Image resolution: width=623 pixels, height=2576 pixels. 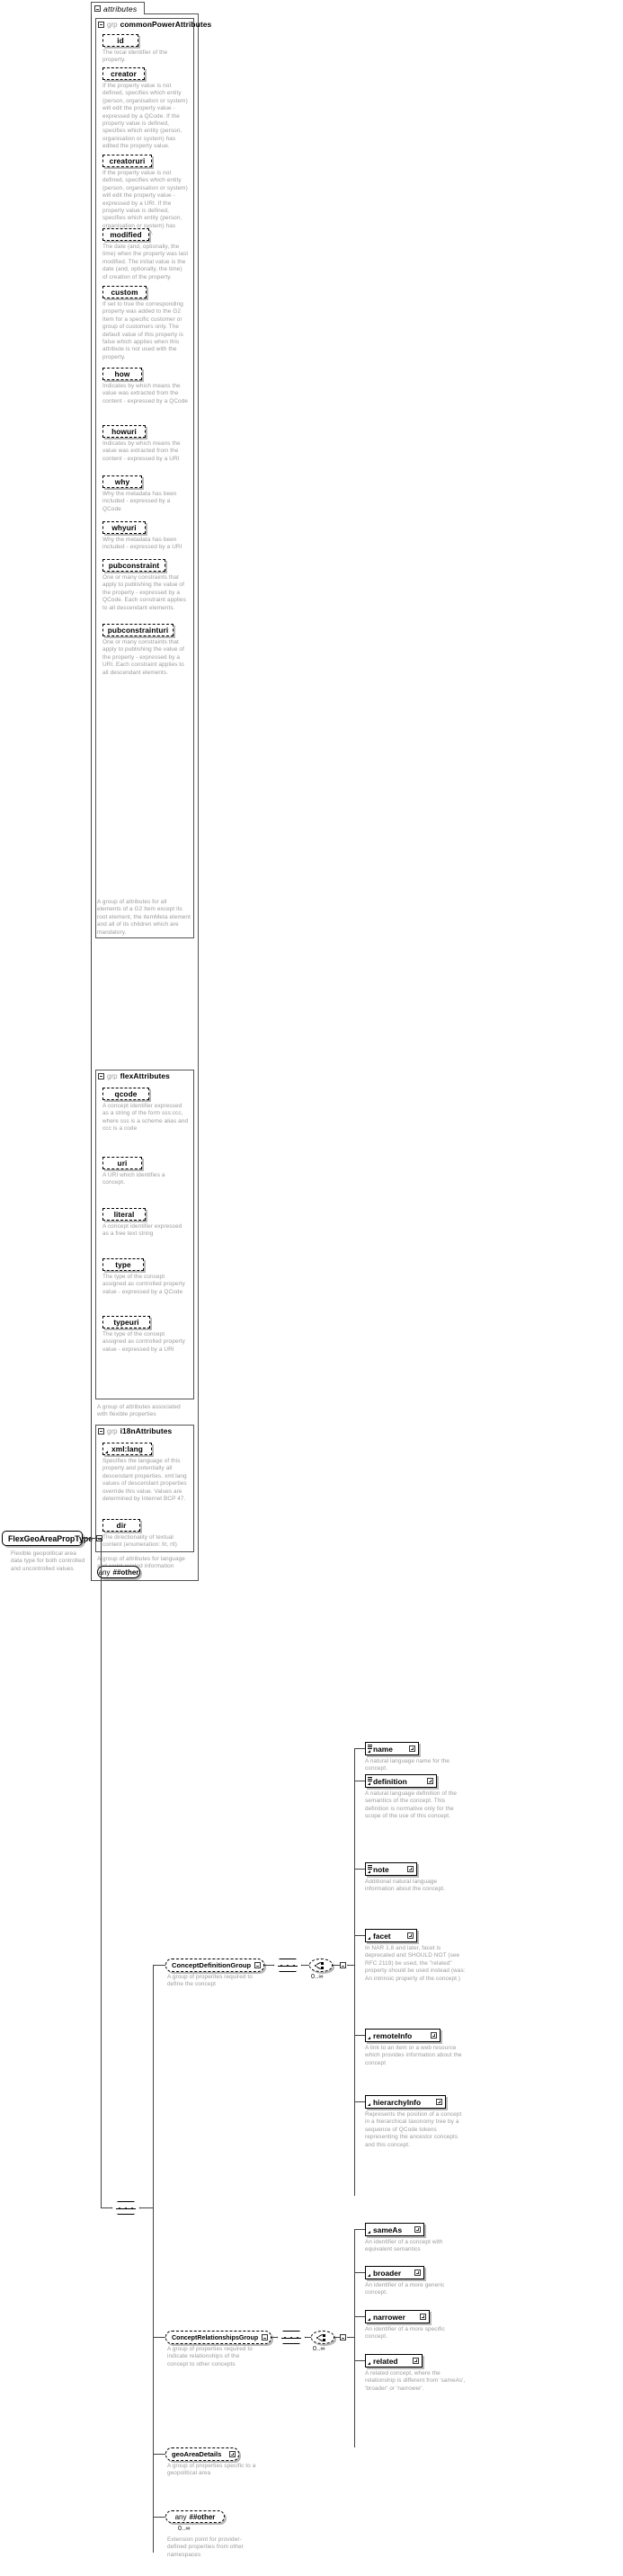 I want to click on attribute-pubconstrainturi: pubconstrainturi, so click(x=138, y=630).